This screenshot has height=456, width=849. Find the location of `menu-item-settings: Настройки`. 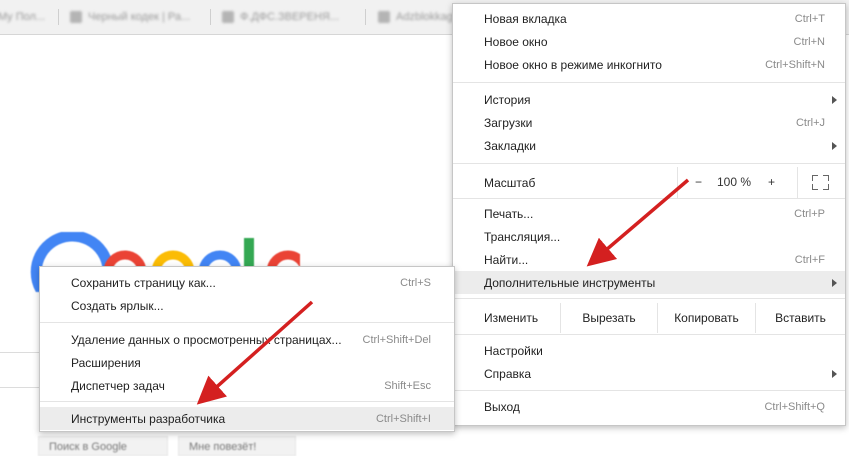

menu-item-settings: Настройки is located at coordinates (649, 350).